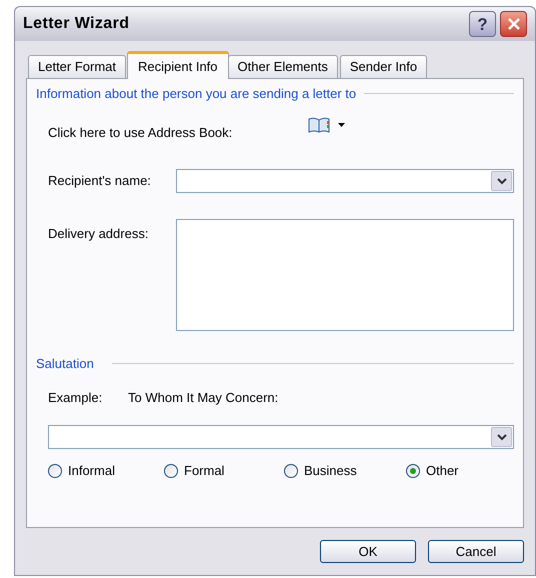 The image size is (536, 578). Describe the element at coordinates (65, 364) in the screenshot. I see `section-heading: Salutation` at that location.